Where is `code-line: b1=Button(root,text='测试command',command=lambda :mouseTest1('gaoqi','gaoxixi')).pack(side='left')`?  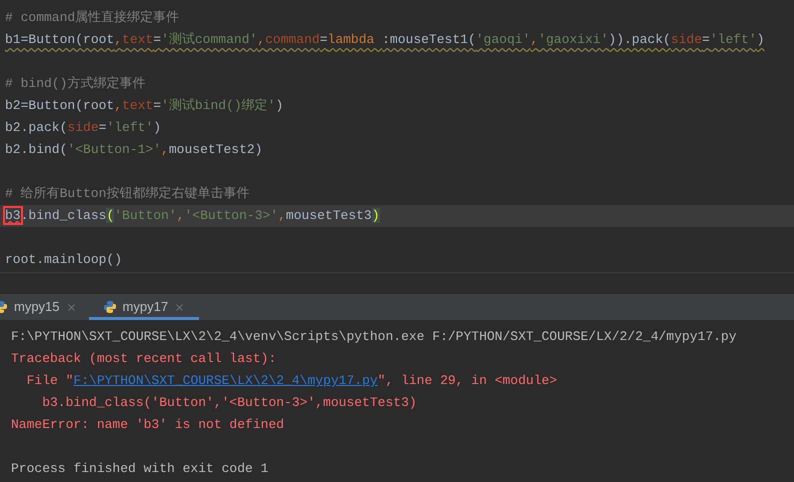
code-line: b1=Button(root,text='测试command',command=lambda :mouseTest1('gaoqi','gaoxixi')).pack(side='left') is located at coordinates (384, 40).